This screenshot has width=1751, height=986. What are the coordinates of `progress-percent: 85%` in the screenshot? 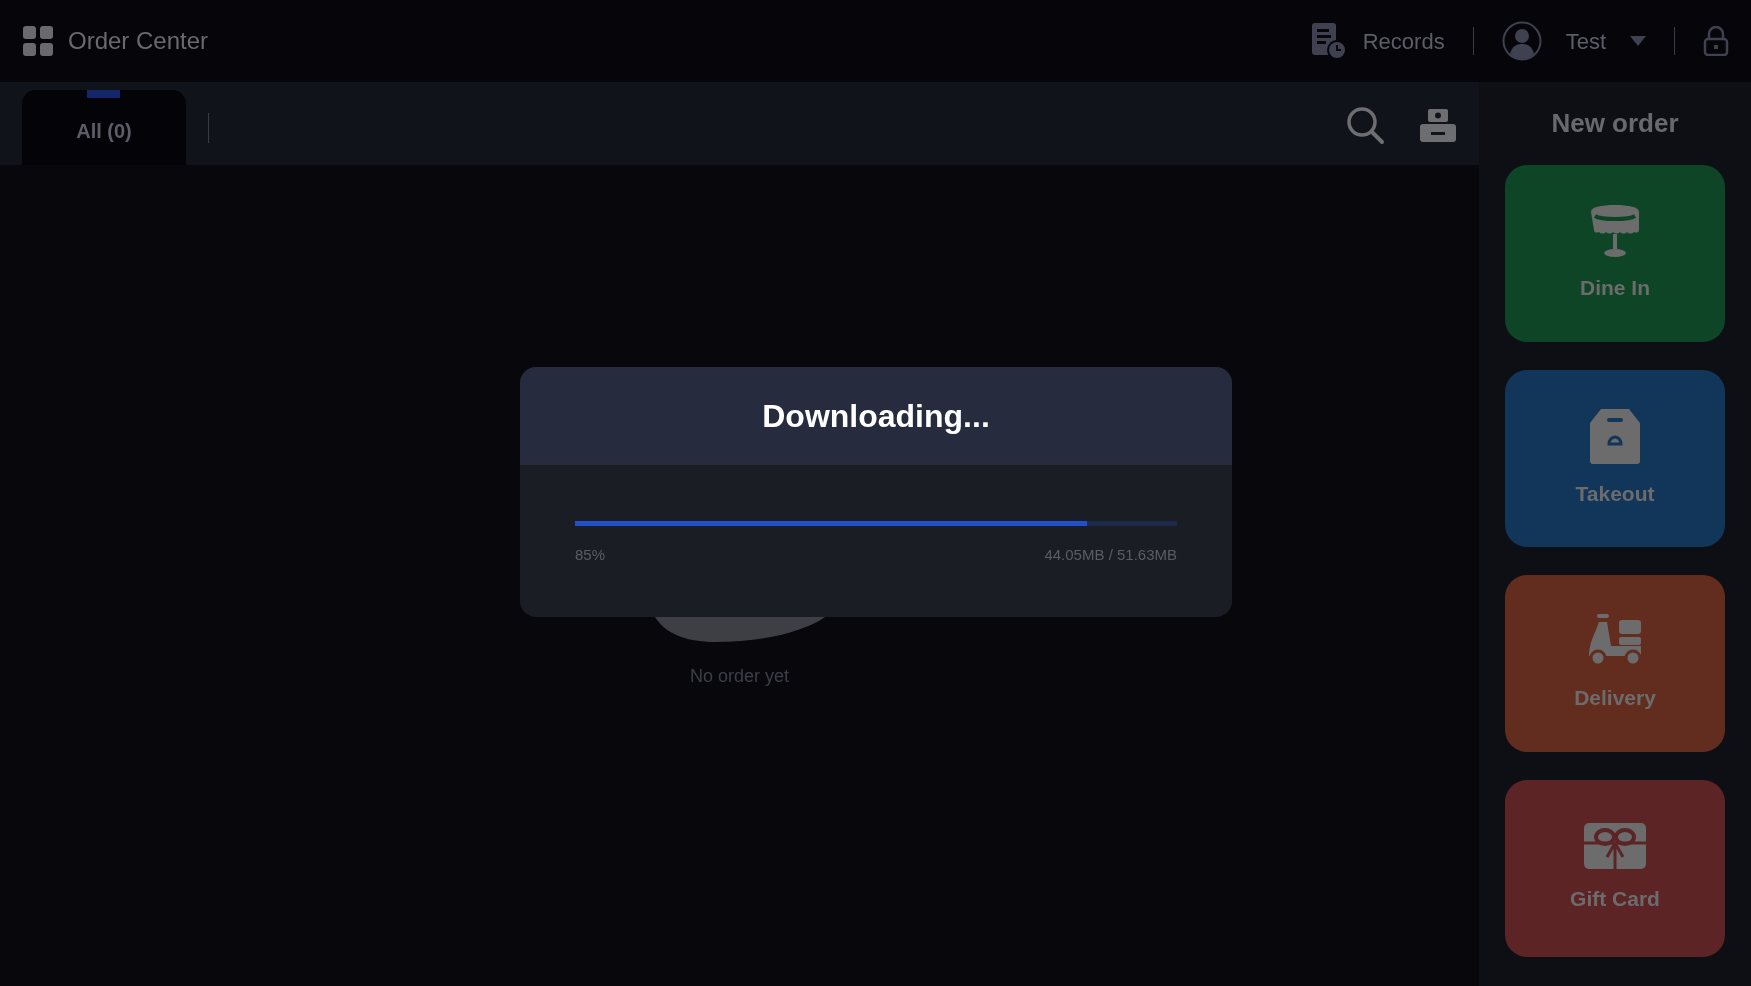 It's located at (590, 555).